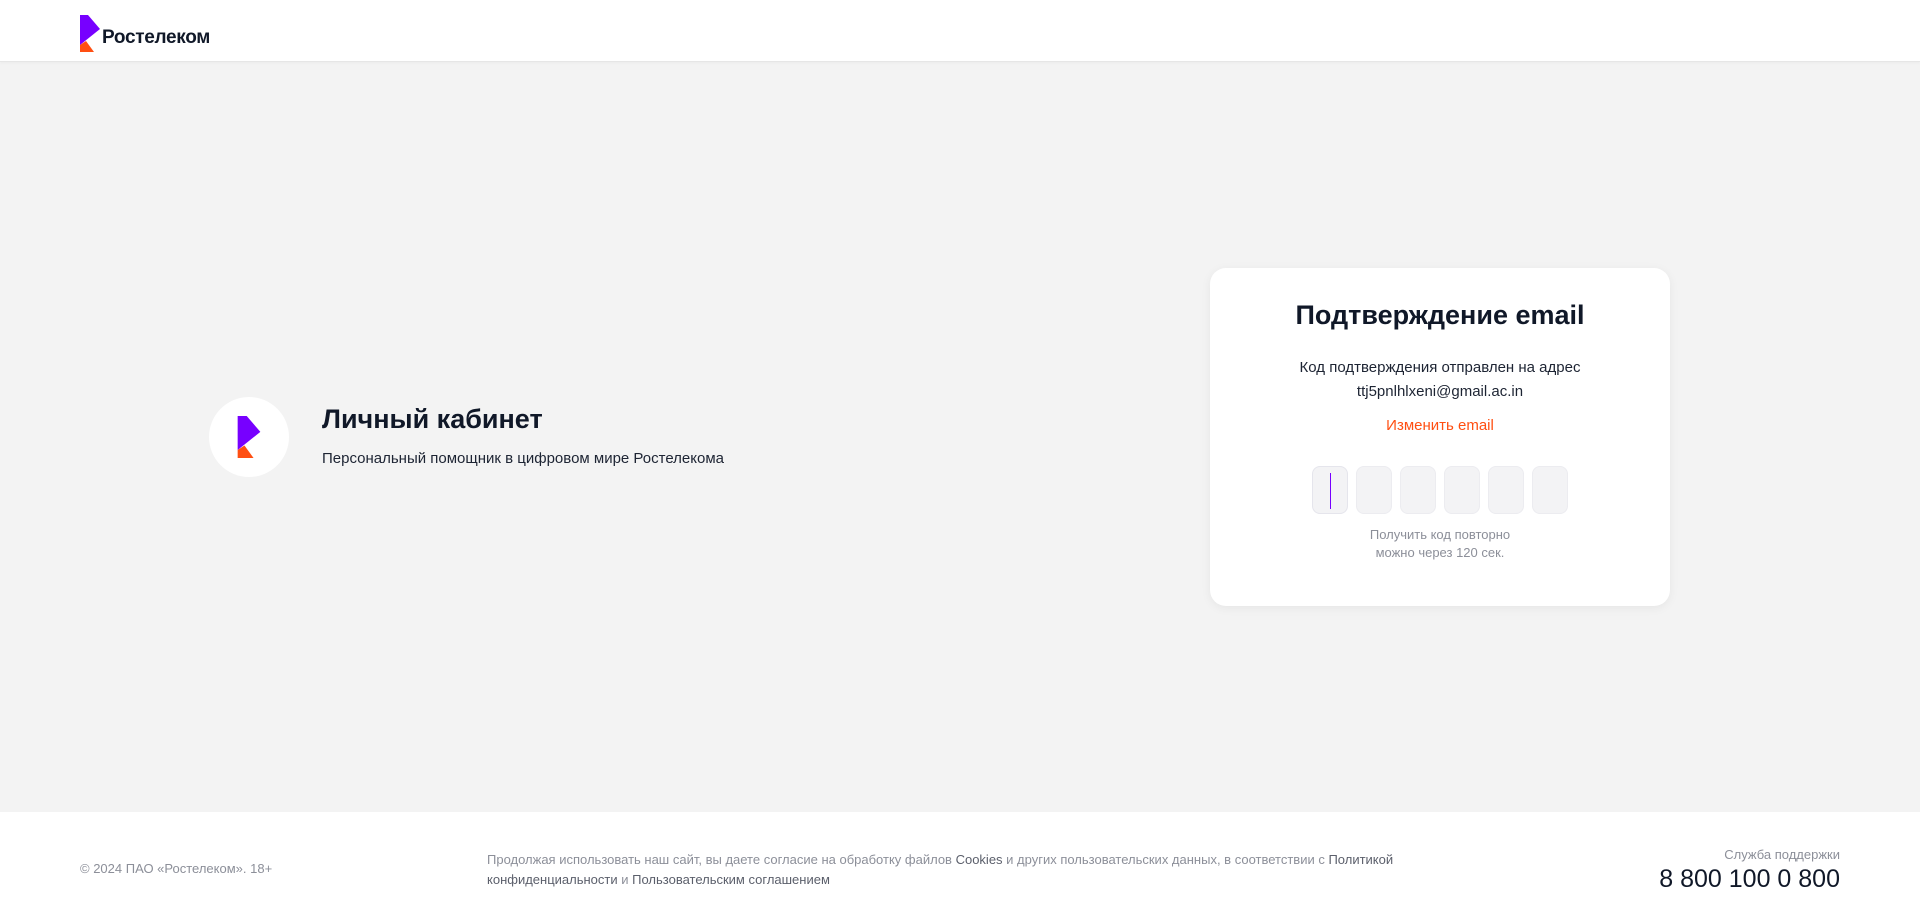 The image size is (1920, 924). Describe the element at coordinates (156, 37) in the screenshot. I see `brand-name: Ростелеком` at that location.